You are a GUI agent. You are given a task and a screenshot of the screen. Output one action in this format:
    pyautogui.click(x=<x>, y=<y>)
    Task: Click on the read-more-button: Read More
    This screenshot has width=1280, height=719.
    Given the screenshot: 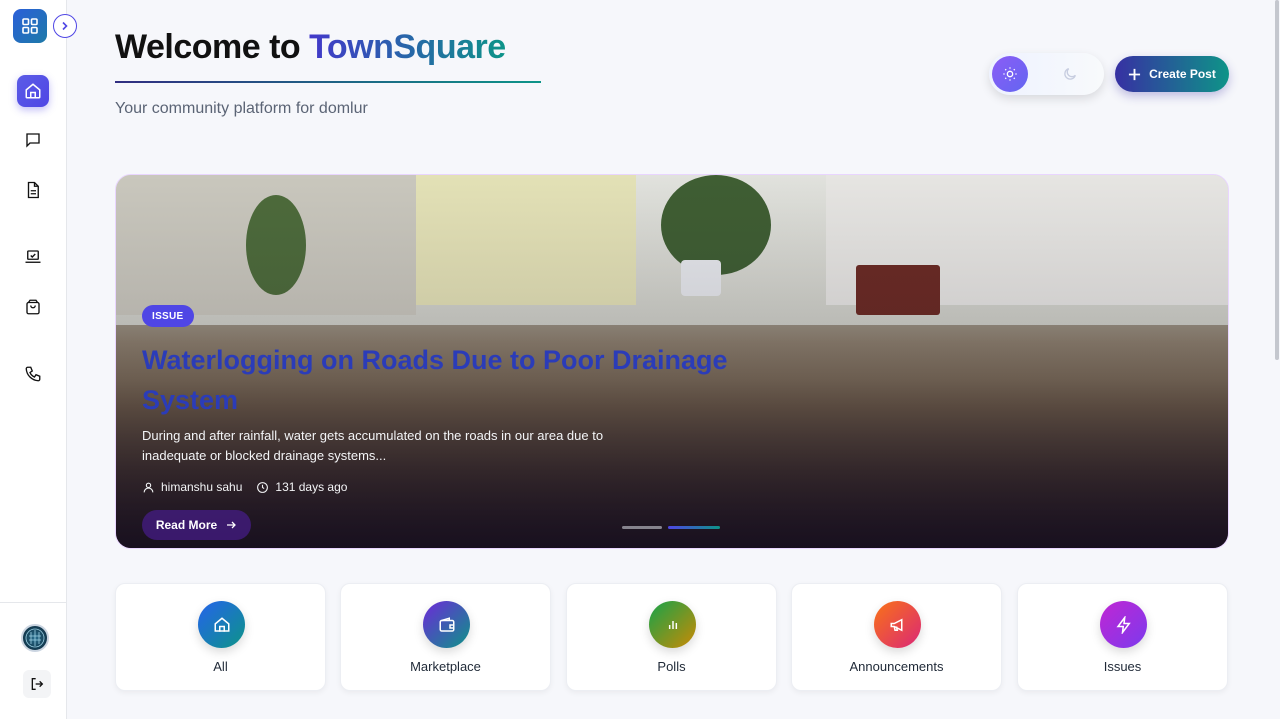 What is the action you would take?
    pyautogui.click(x=196, y=525)
    